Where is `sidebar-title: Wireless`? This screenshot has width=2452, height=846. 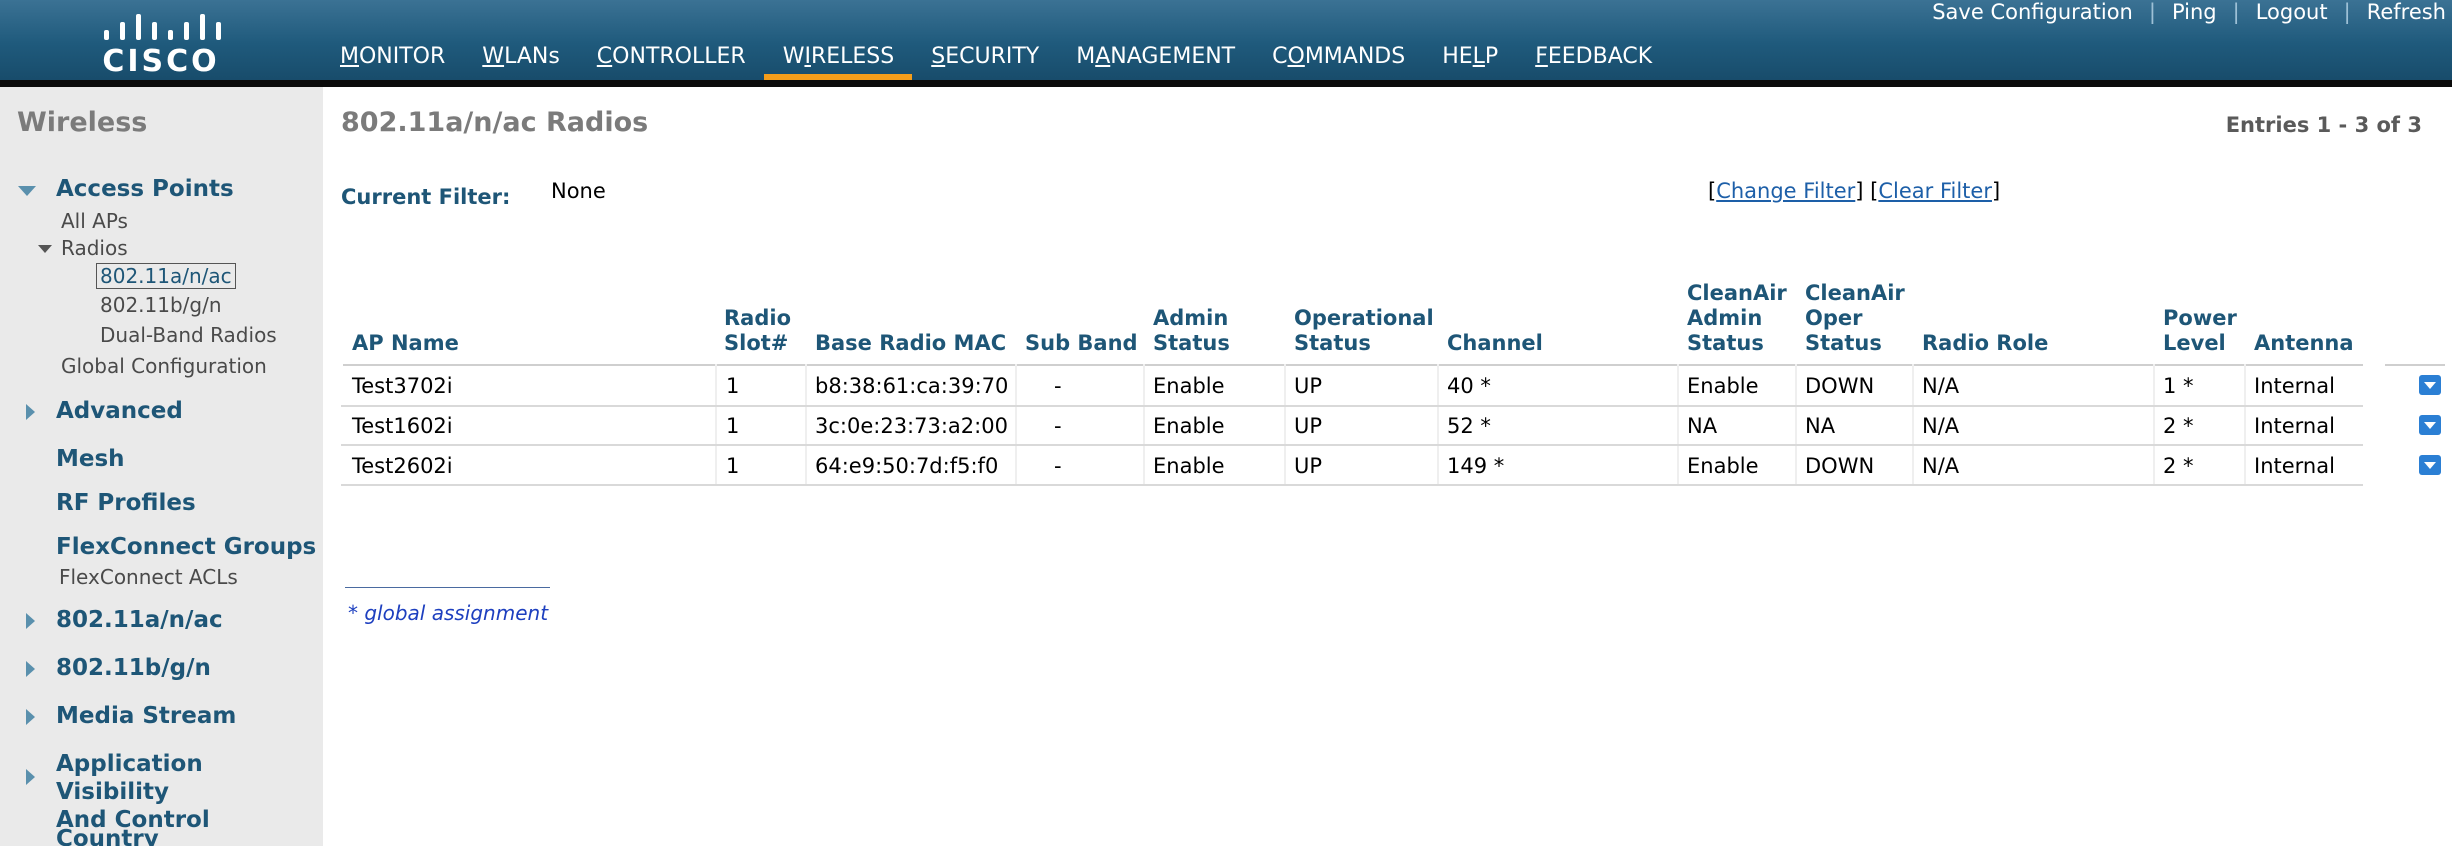 sidebar-title: Wireless is located at coordinates (82, 122).